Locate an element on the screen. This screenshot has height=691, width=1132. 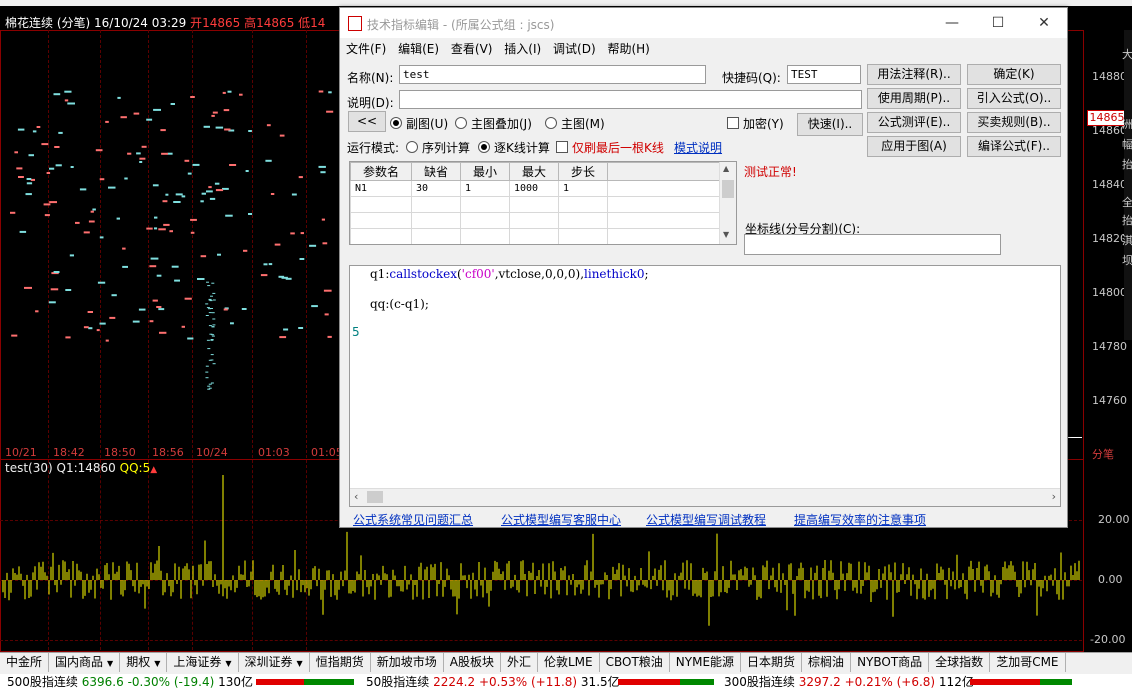
column-header: 最大 is located at coordinates (534, 171).